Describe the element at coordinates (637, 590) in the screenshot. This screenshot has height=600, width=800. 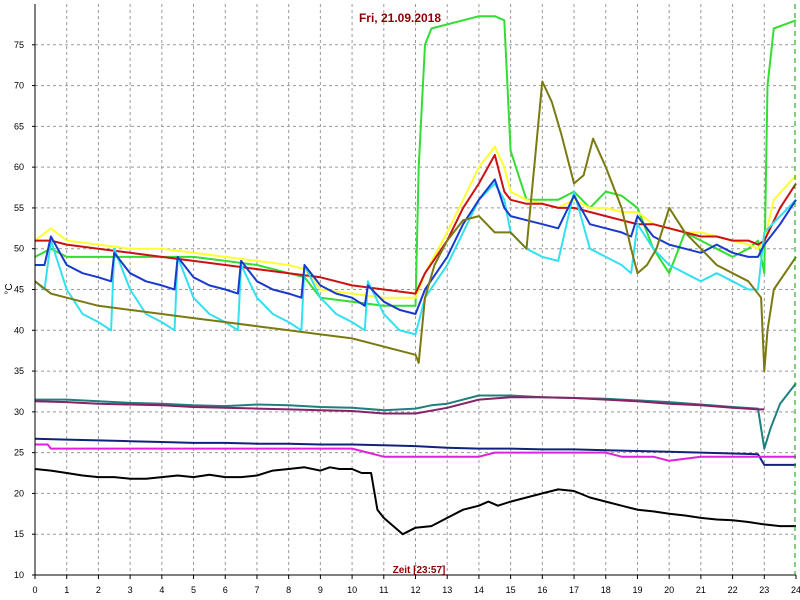
I see `x-tick-label-19: 19` at that location.